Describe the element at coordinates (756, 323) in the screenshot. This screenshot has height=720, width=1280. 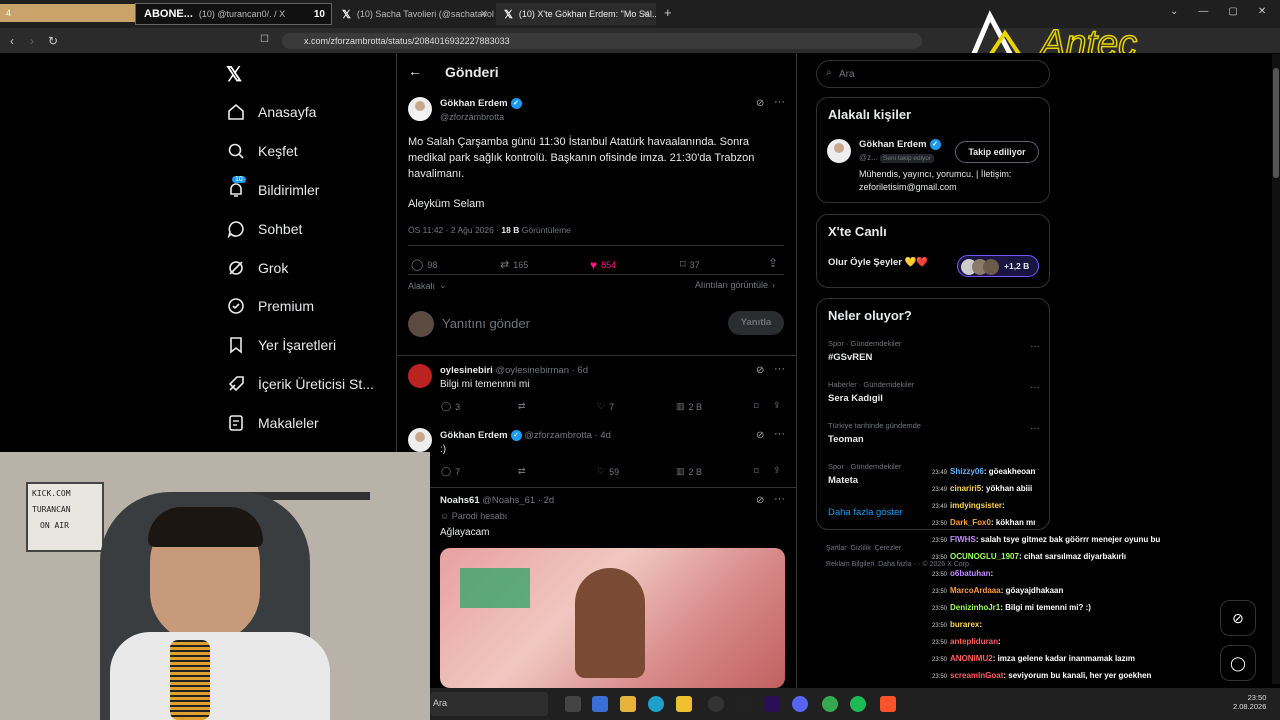
I see `reply-button-submit: Yanıtla` at that location.